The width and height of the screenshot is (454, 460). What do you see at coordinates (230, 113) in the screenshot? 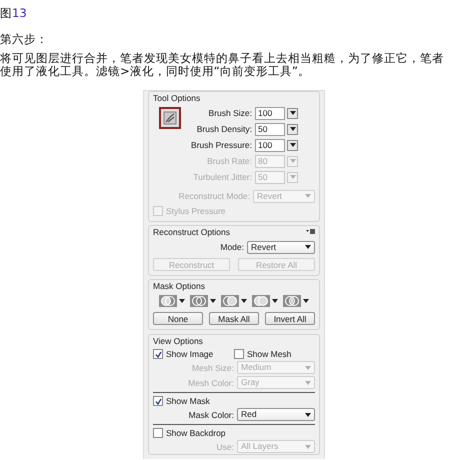
I see `field-label: Brush Size:` at bounding box center [230, 113].